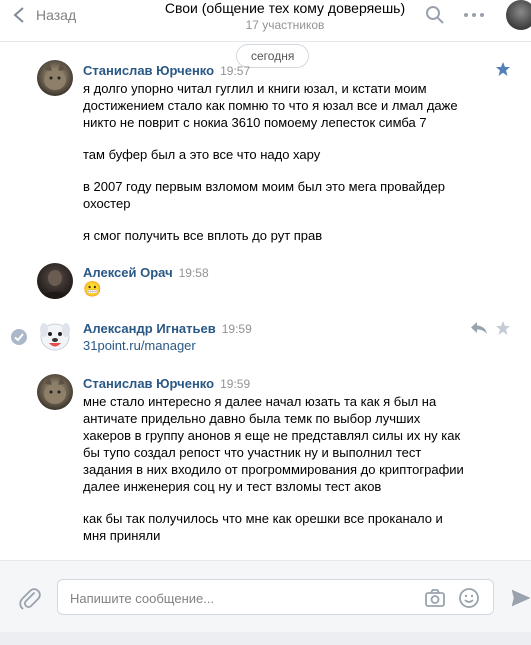 This screenshot has width=531, height=645. Describe the element at coordinates (479, 328) in the screenshot. I see `reply-icon` at that location.